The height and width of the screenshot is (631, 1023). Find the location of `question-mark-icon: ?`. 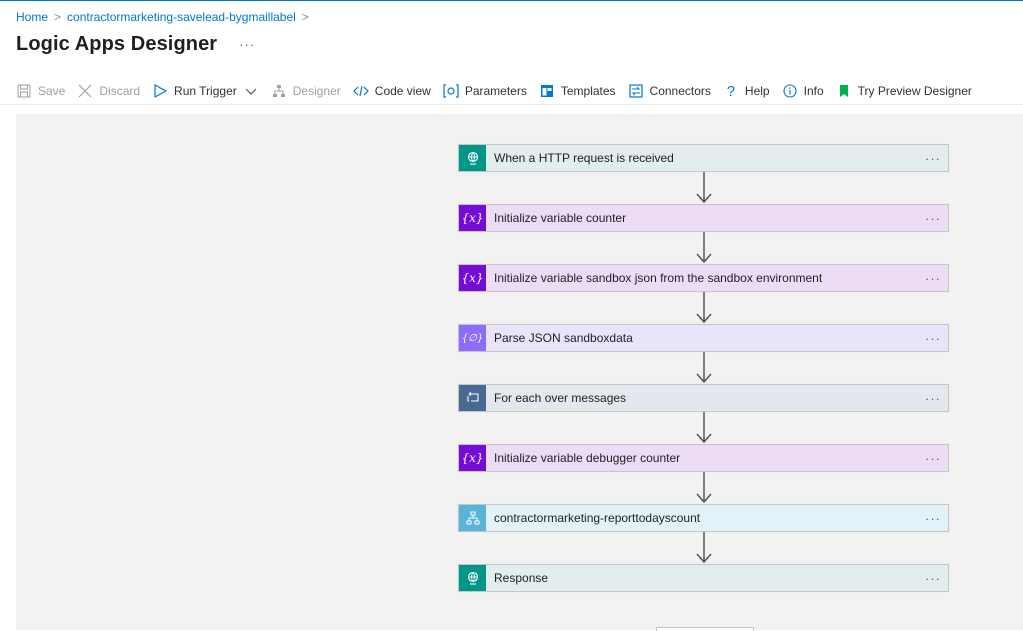

question-mark-icon: ? is located at coordinates (731, 91).